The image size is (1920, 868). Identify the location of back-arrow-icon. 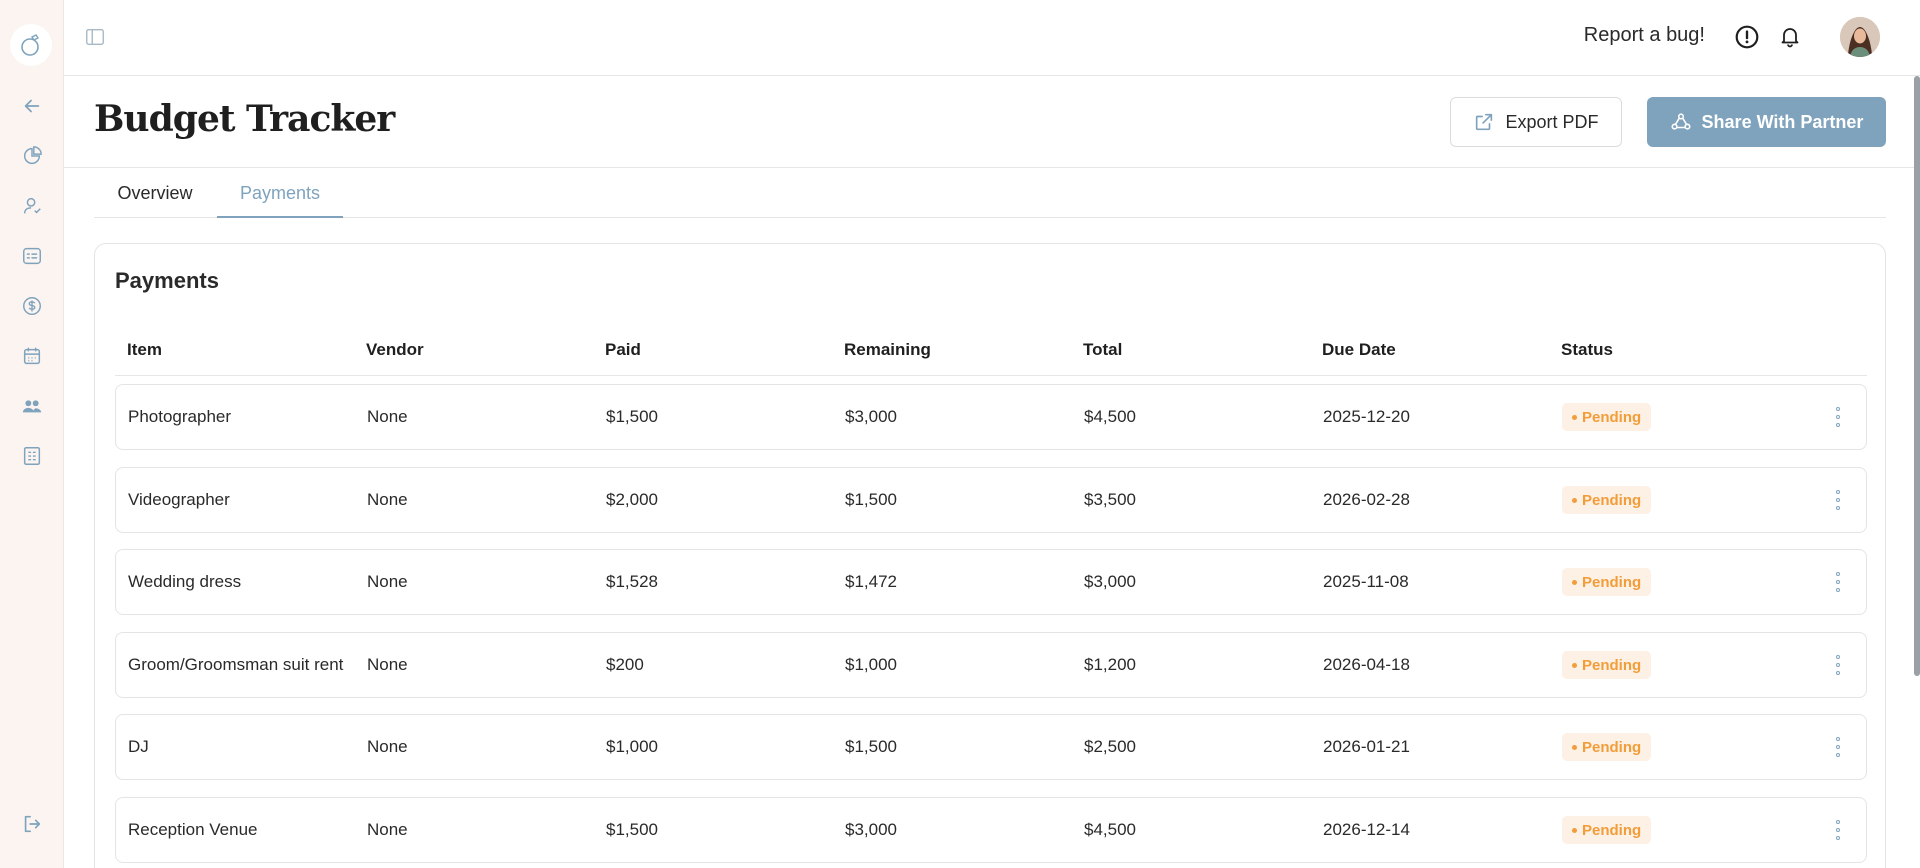
(32, 106).